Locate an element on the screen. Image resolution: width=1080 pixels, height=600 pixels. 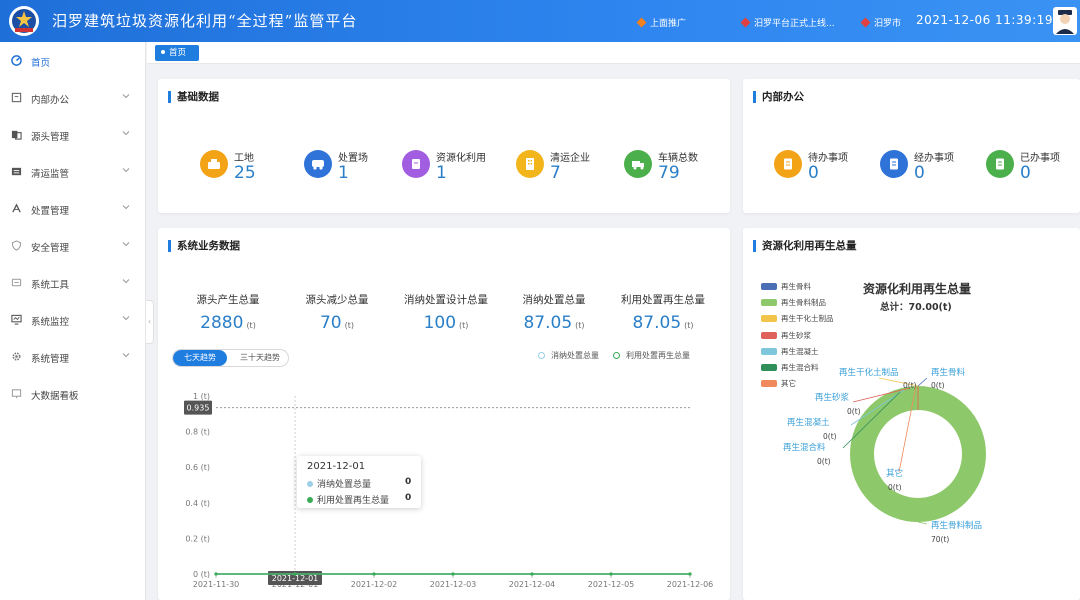
x-tick-label: 2021-12-04 is located at coordinates (532, 584).